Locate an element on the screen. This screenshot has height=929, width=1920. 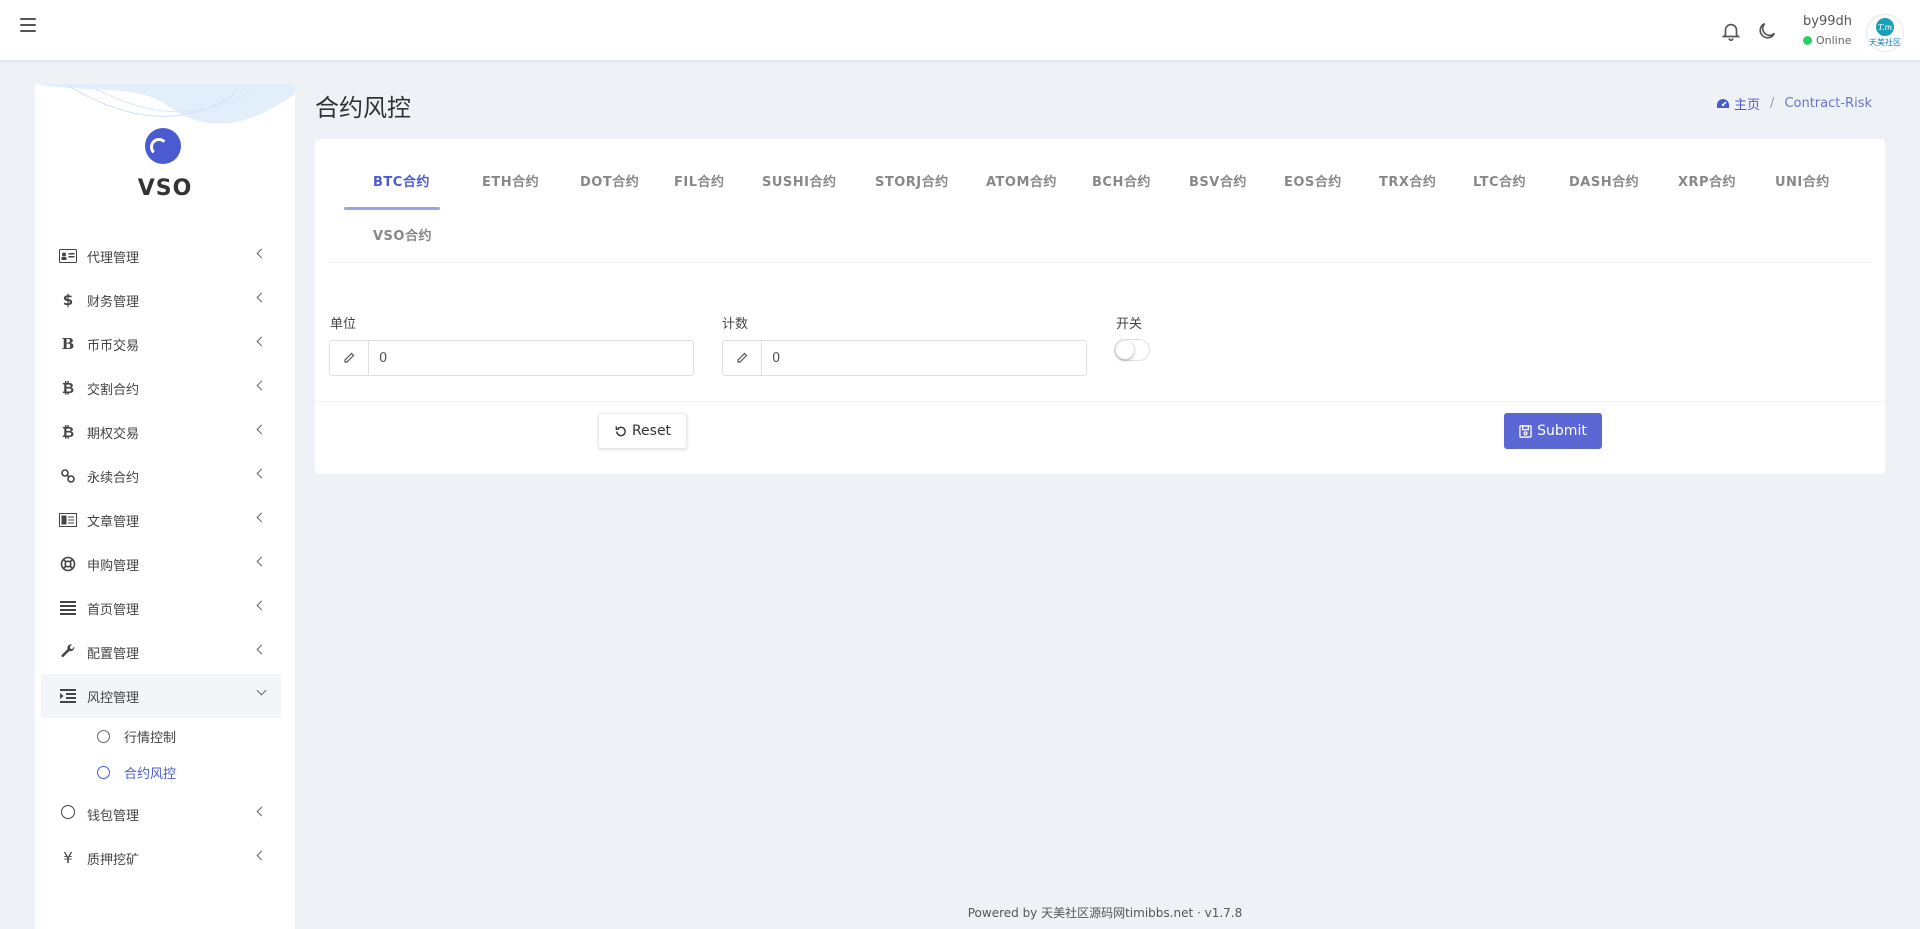
sidebar-item-label: 钱包管理 is located at coordinates (113, 816).